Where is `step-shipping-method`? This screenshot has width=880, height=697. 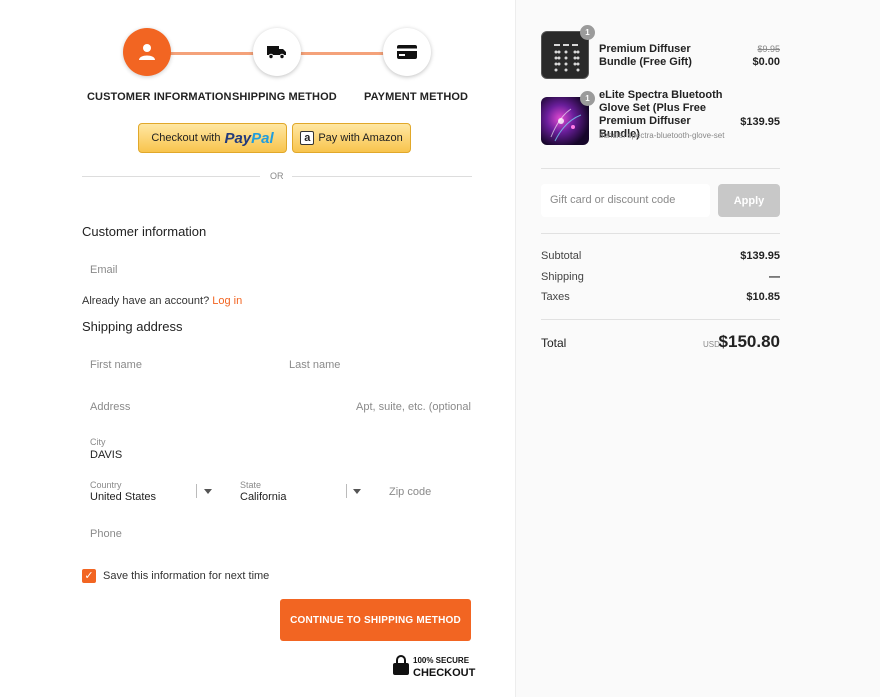
step-shipping-method is located at coordinates (277, 52).